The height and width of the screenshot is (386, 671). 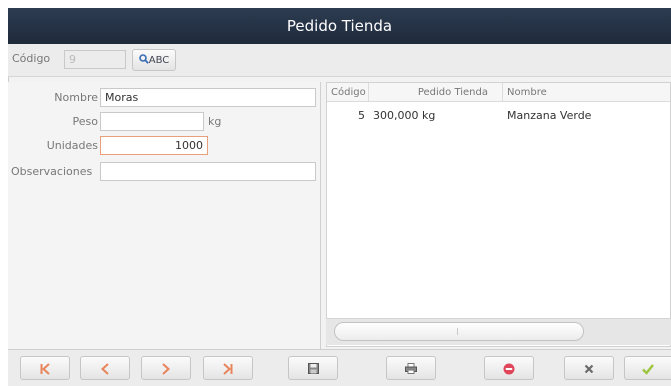 I want to click on last-record-icon, so click(x=228, y=368).